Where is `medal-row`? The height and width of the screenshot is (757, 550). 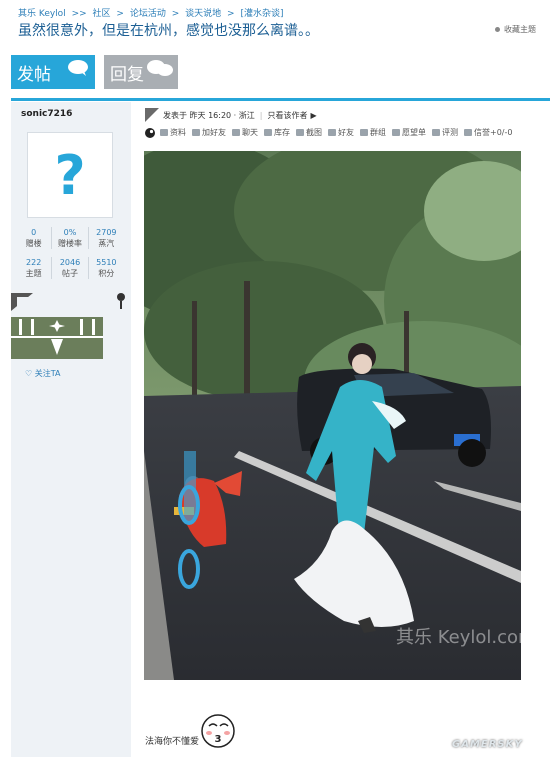
medal-row is located at coordinates (71, 302).